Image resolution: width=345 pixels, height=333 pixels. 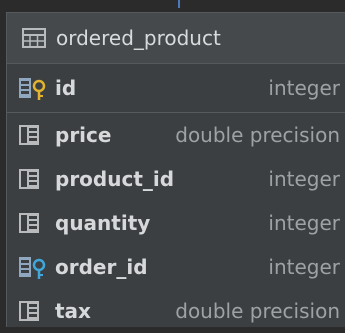 What do you see at coordinates (101, 267) in the screenshot?
I see `column-name: order_id` at bounding box center [101, 267].